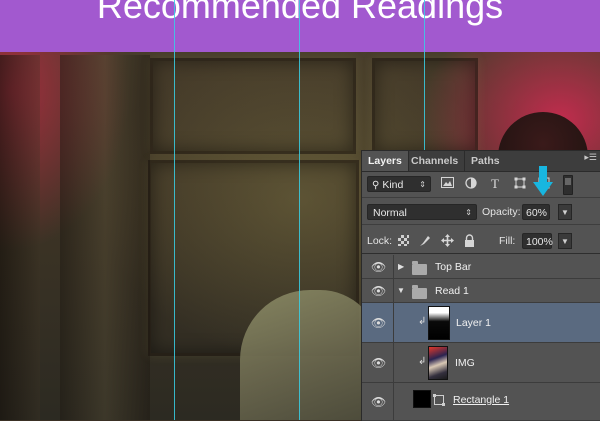 The image size is (600, 421). What do you see at coordinates (452, 291) in the screenshot?
I see `layer-name: Read 1` at bounding box center [452, 291].